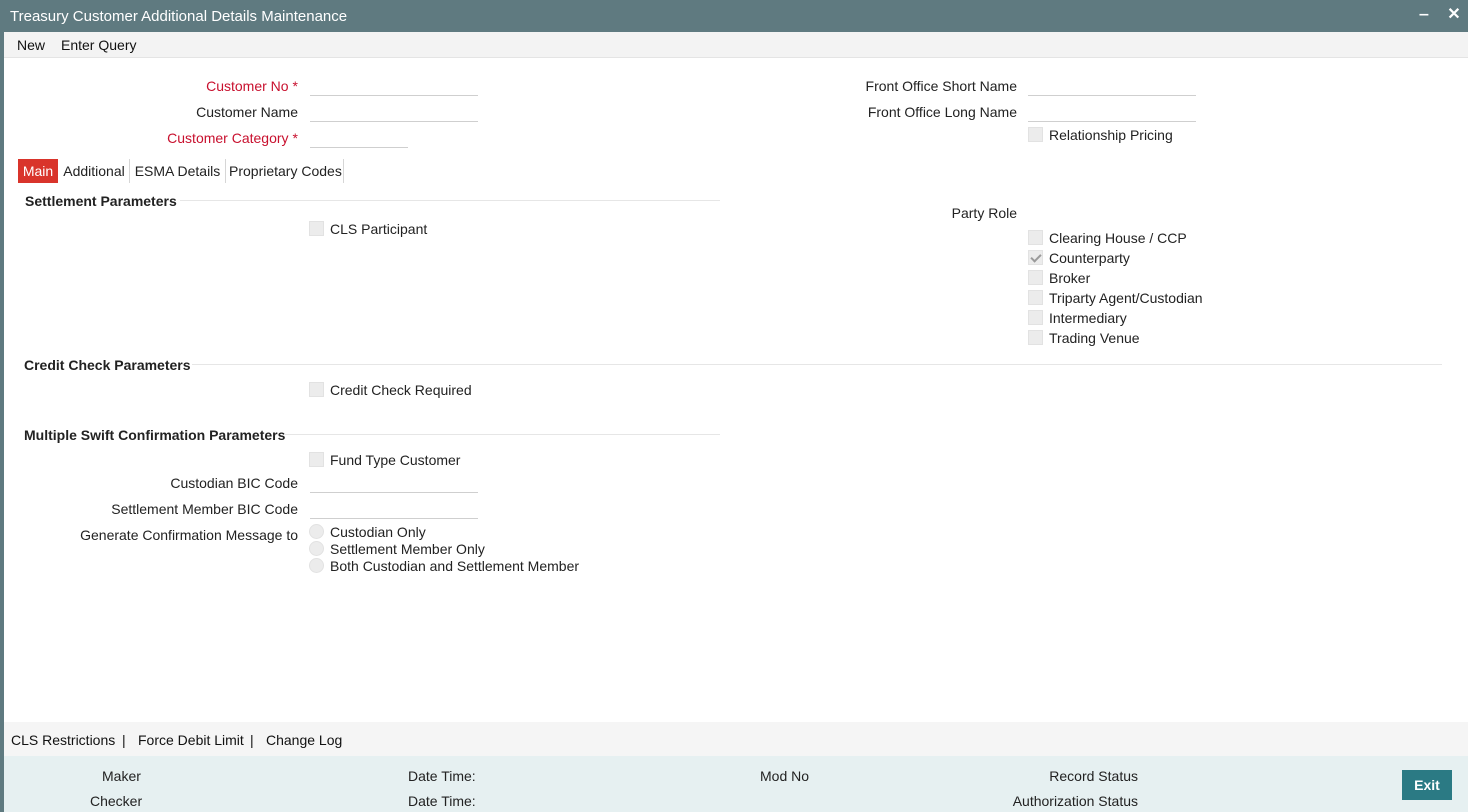  Describe the element at coordinates (107, 365) in the screenshot. I see `credit-check-heading: Credit Check Parameters` at that location.